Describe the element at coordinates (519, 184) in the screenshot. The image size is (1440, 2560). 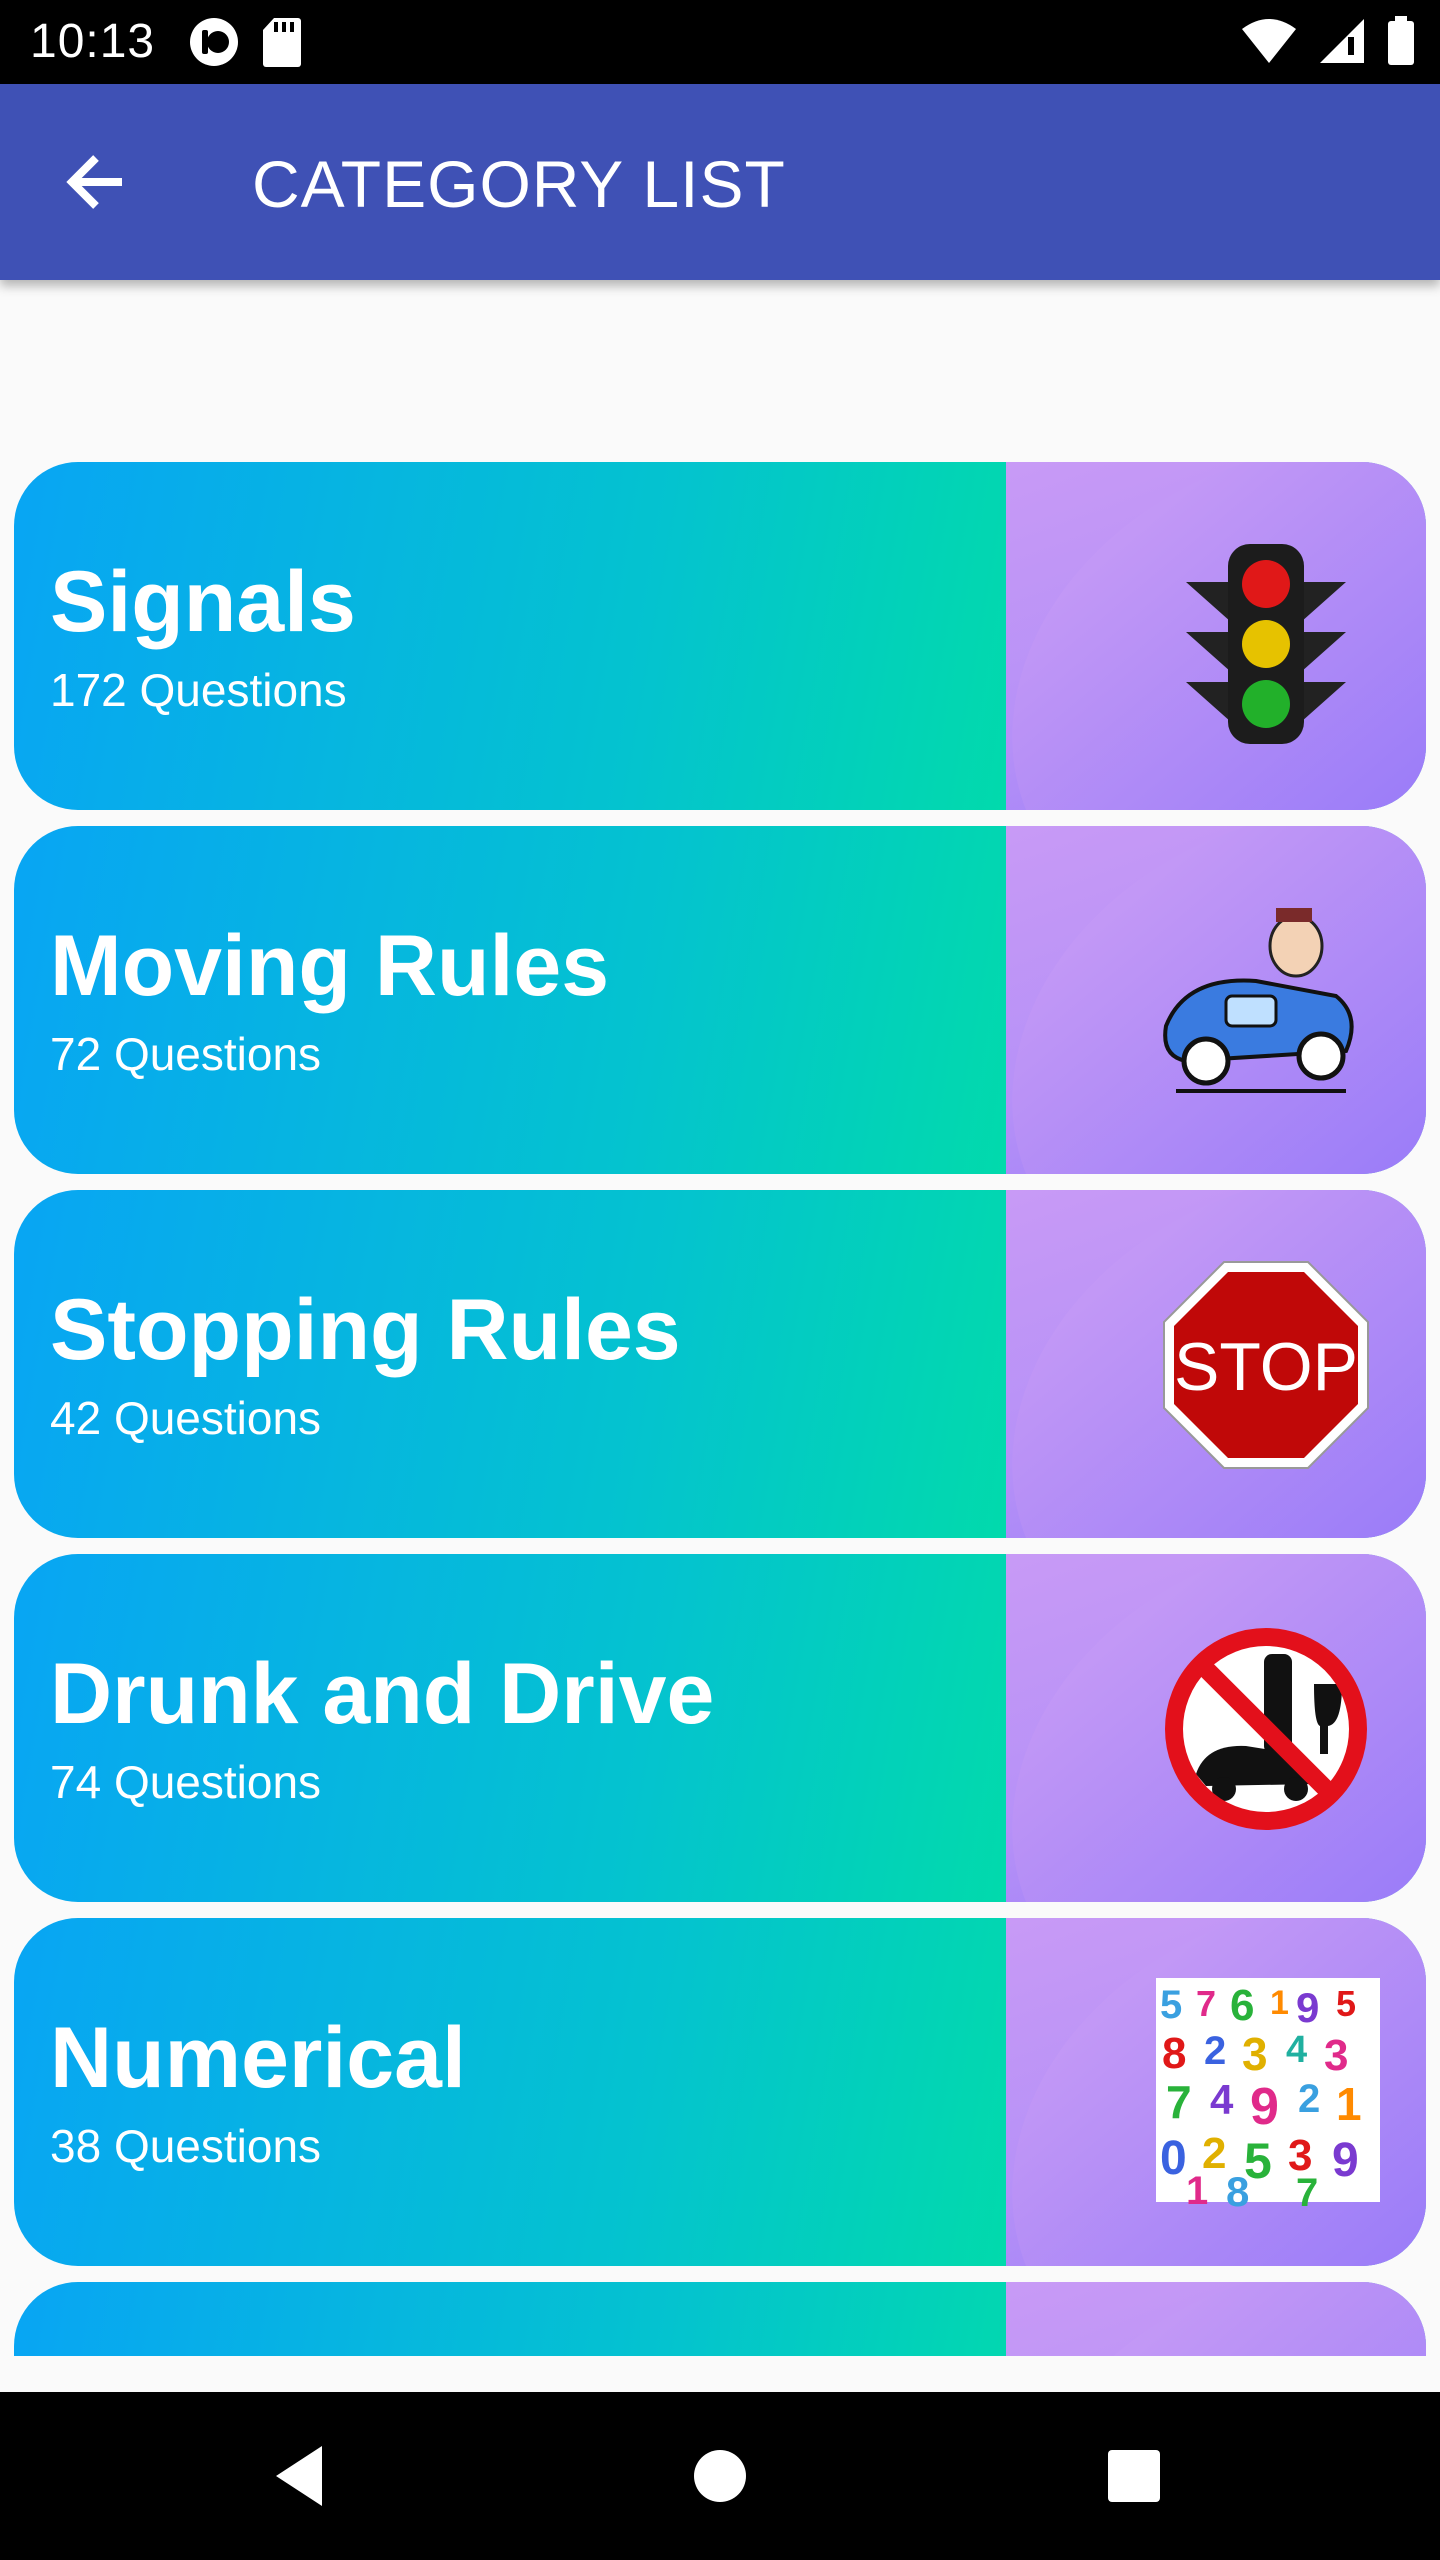
I see `page-title: CATEGORY LIST` at that location.